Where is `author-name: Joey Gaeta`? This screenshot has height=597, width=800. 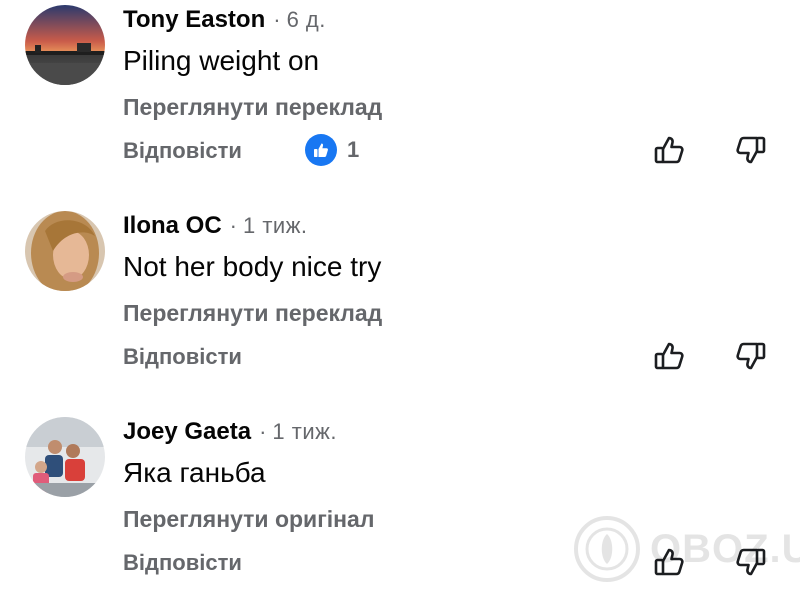
author-name: Joey Gaeta is located at coordinates (187, 431).